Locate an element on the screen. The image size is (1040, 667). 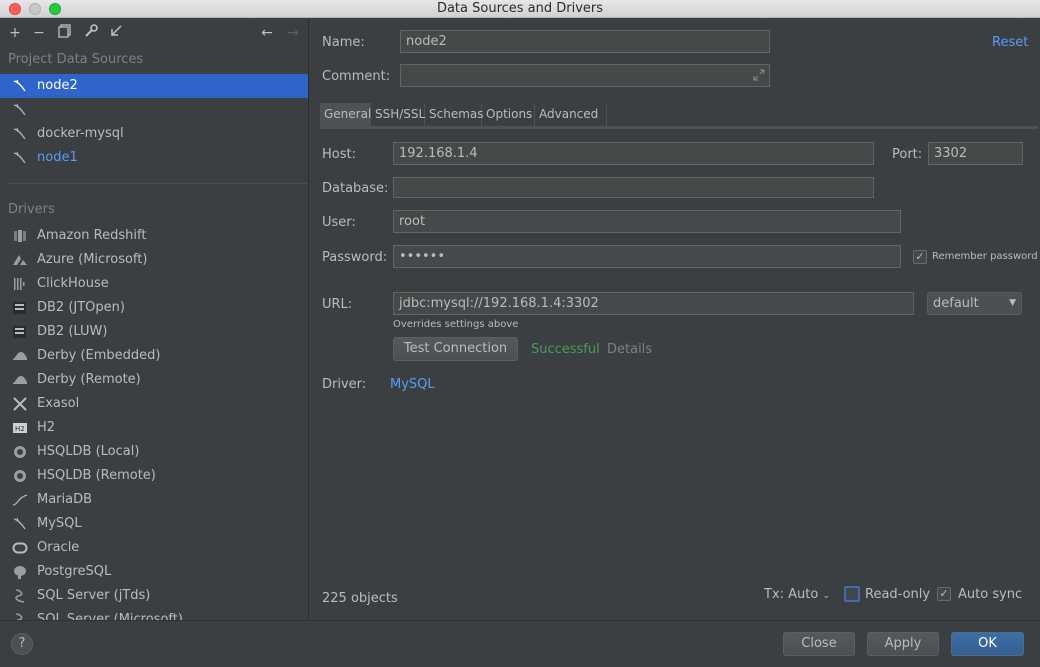
redshift-icon is located at coordinates (20, 236).